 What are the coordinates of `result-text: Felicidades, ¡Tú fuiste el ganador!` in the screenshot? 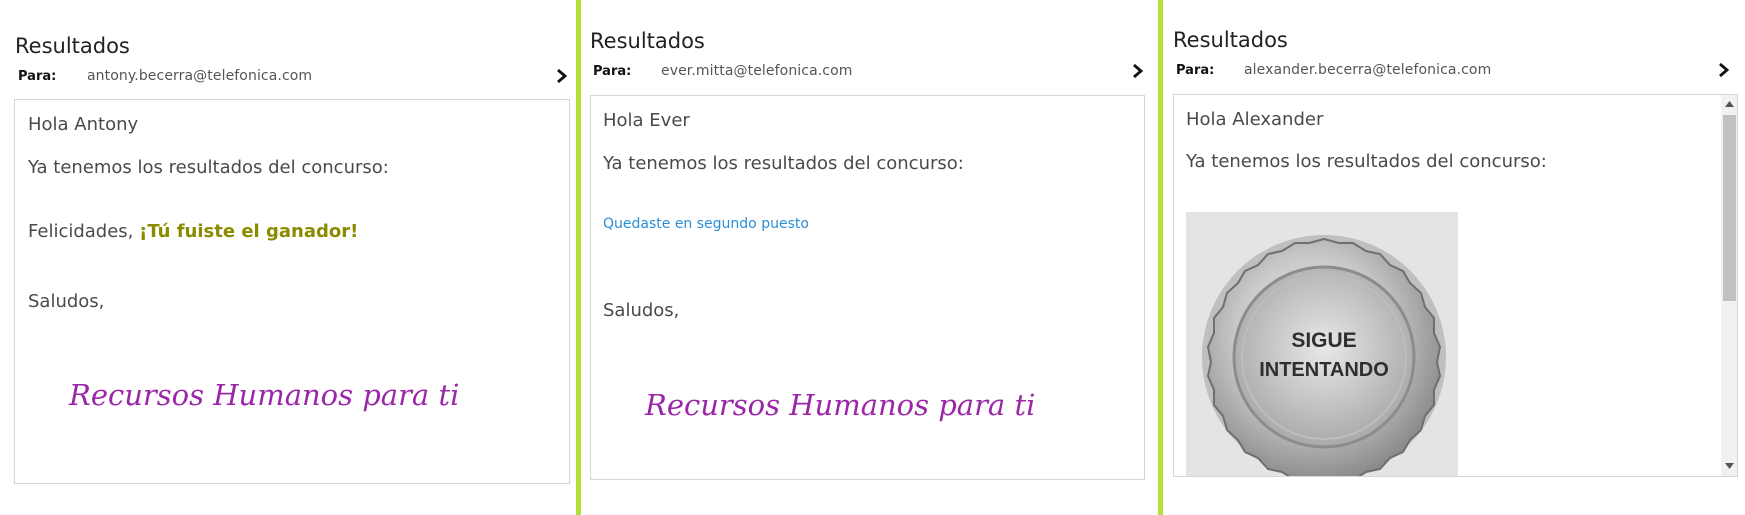 It's located at (193, 231).